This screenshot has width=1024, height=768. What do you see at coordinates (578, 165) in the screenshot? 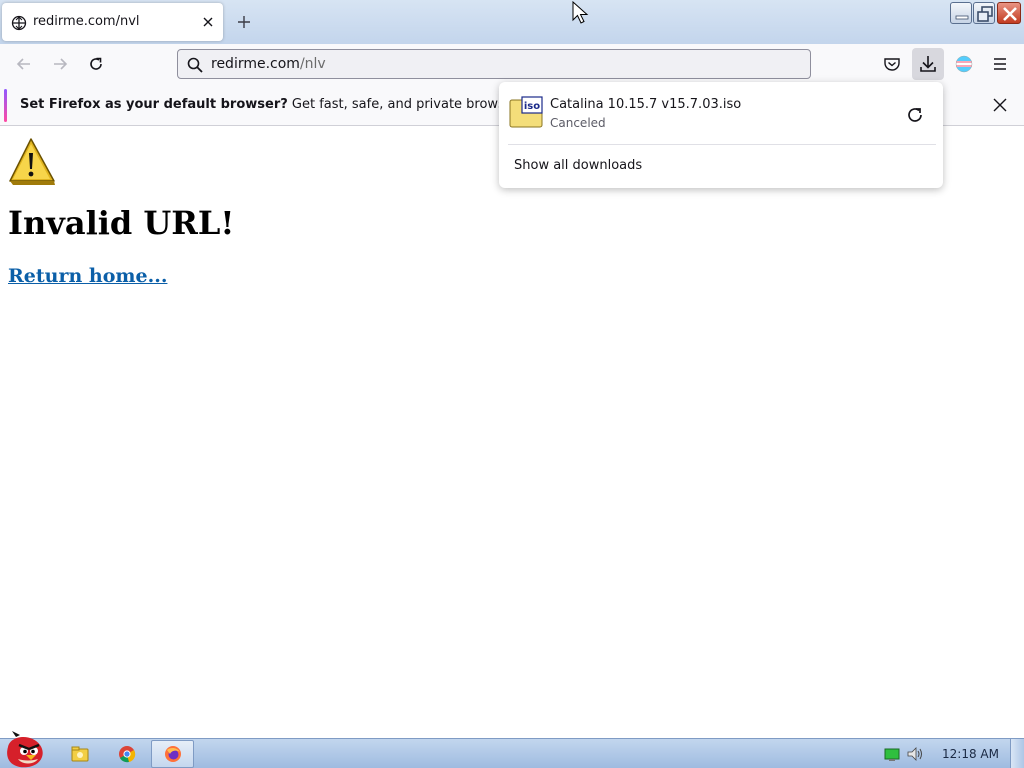
I see `show-all-downloads-button: Show all downloads` at bounding box center [578, 165].